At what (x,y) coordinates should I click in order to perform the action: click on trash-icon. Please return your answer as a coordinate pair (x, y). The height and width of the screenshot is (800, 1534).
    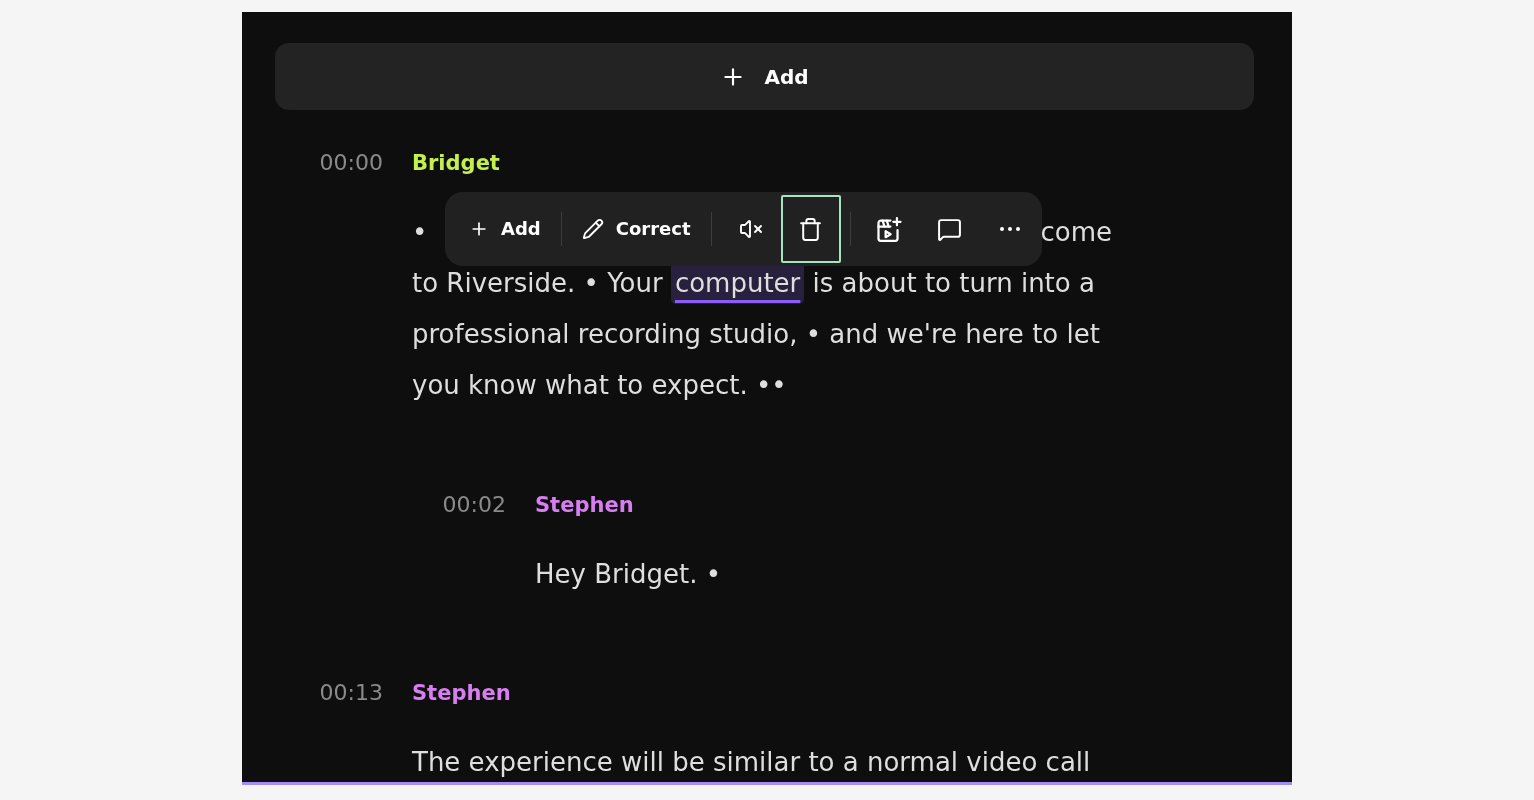
    Looking at the image, I should click on (810, 229).